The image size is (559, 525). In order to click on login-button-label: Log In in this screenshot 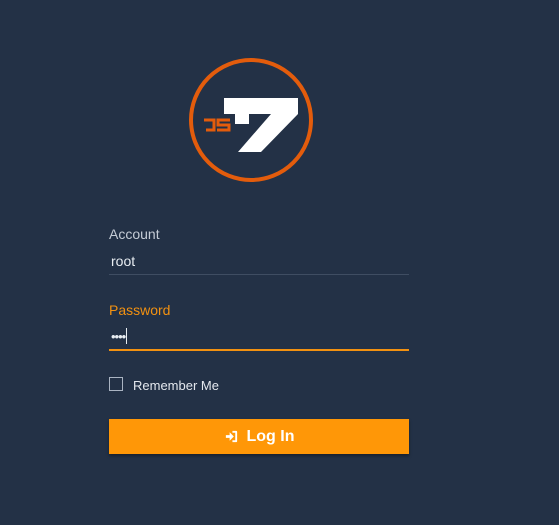, I will do `click(270, 436)`.